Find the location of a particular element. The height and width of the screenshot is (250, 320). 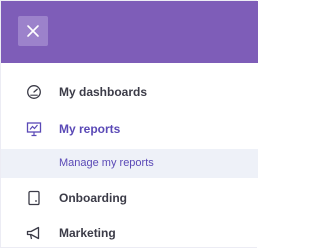

menu-item-my-dashboards: My dashboards is located at coordinates (129, 92).